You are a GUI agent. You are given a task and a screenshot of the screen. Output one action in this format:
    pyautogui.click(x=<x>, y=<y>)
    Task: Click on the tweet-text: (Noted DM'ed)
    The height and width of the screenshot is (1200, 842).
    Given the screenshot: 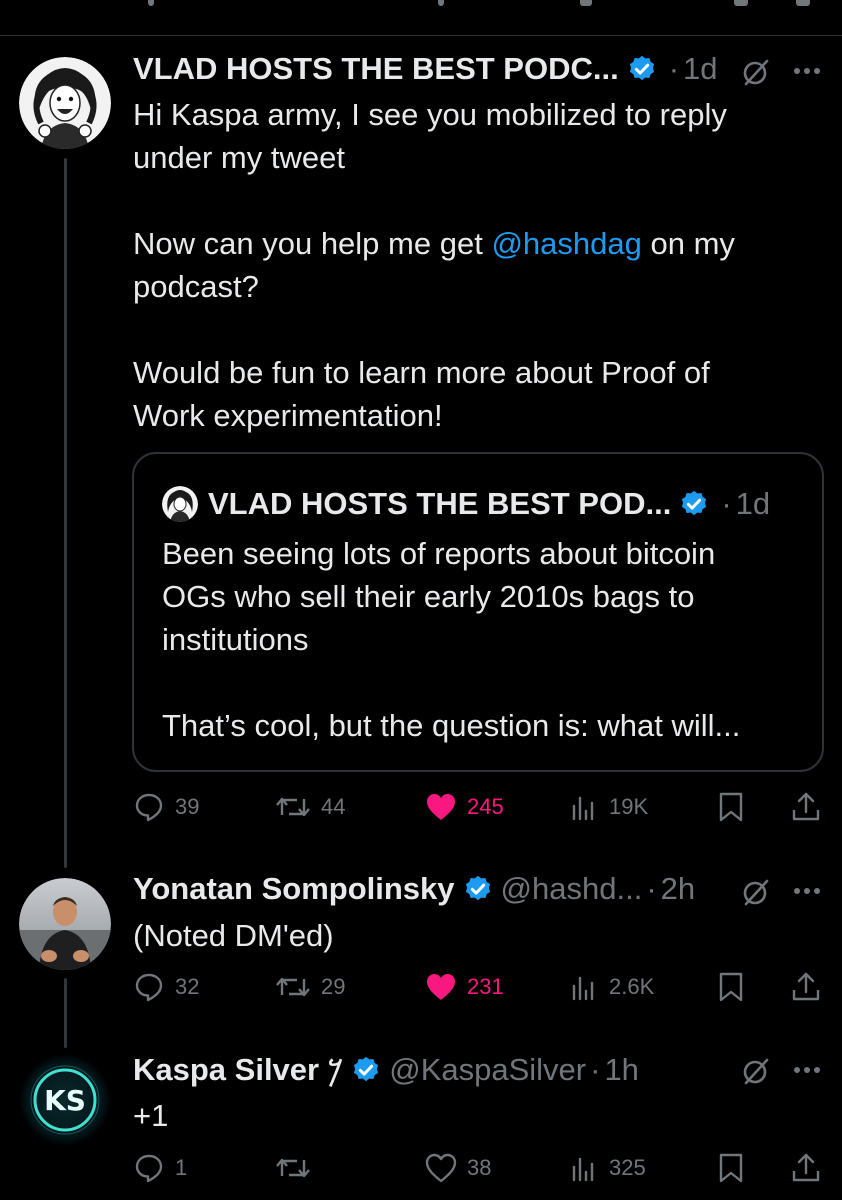 What is the action you would take?
    pyautogui.click(x=233, y=935)
    